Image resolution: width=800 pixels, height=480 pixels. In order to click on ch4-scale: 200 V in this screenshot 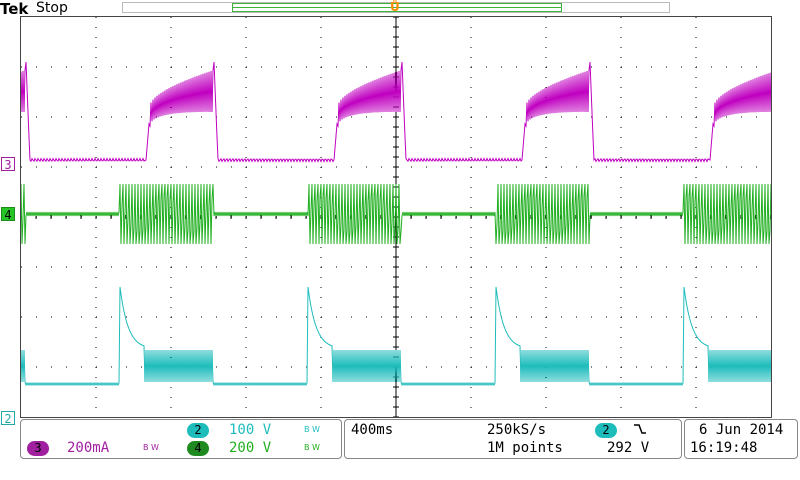, I will do `click(250, 448)`.